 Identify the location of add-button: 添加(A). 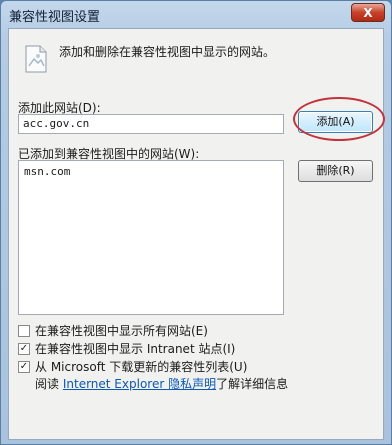
(335, 122).